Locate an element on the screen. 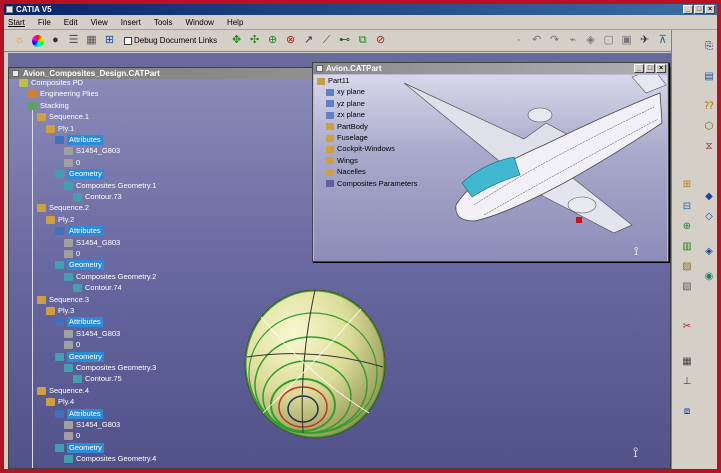 Image resolution: width=721 pixels, height=473 pixels. point-icon: · is located at coordinates (518, 40).